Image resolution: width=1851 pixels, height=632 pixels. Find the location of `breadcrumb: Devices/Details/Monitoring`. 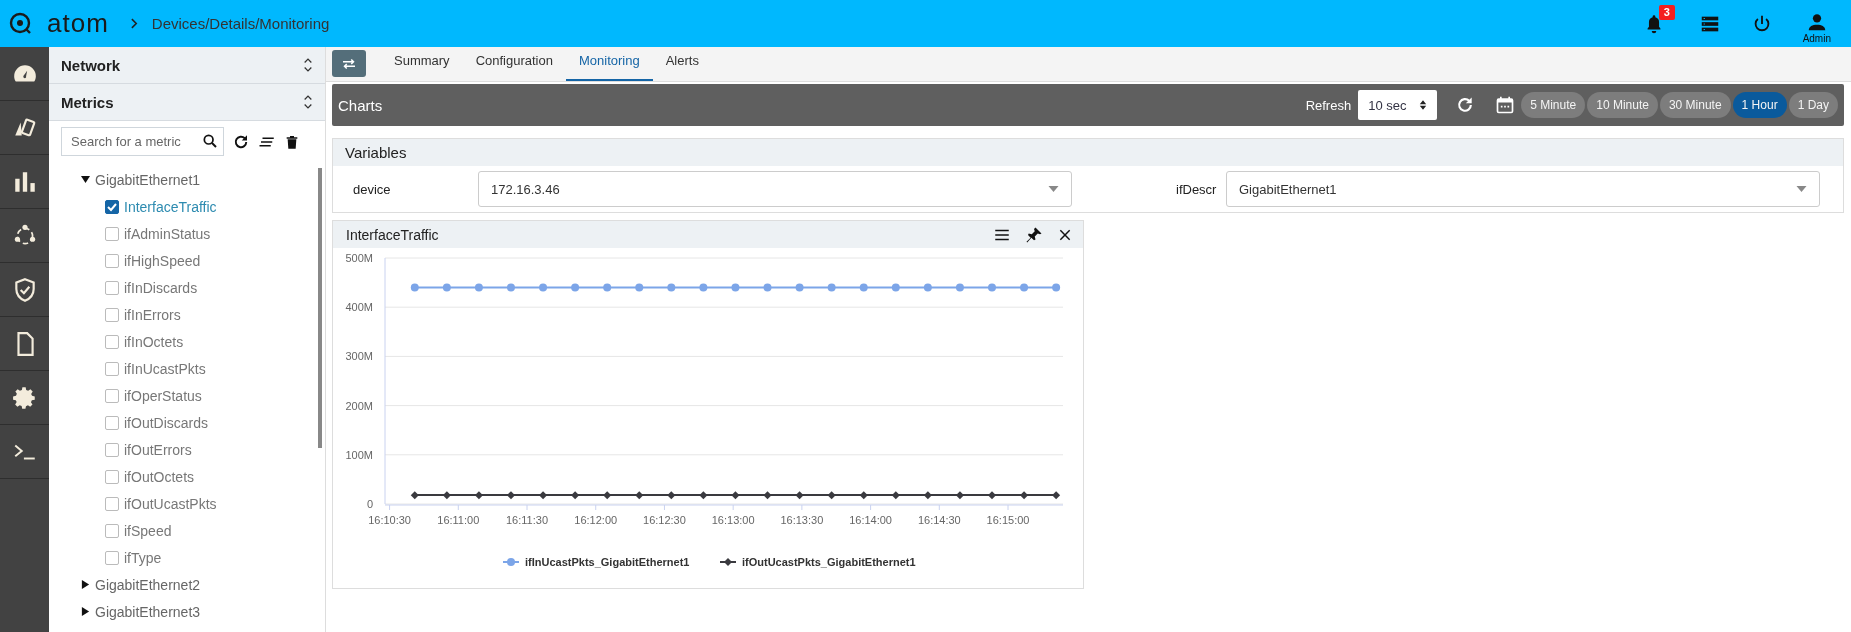

breadcrumb: Devices/Details/Monitoring is located at coordinates (240, 23).